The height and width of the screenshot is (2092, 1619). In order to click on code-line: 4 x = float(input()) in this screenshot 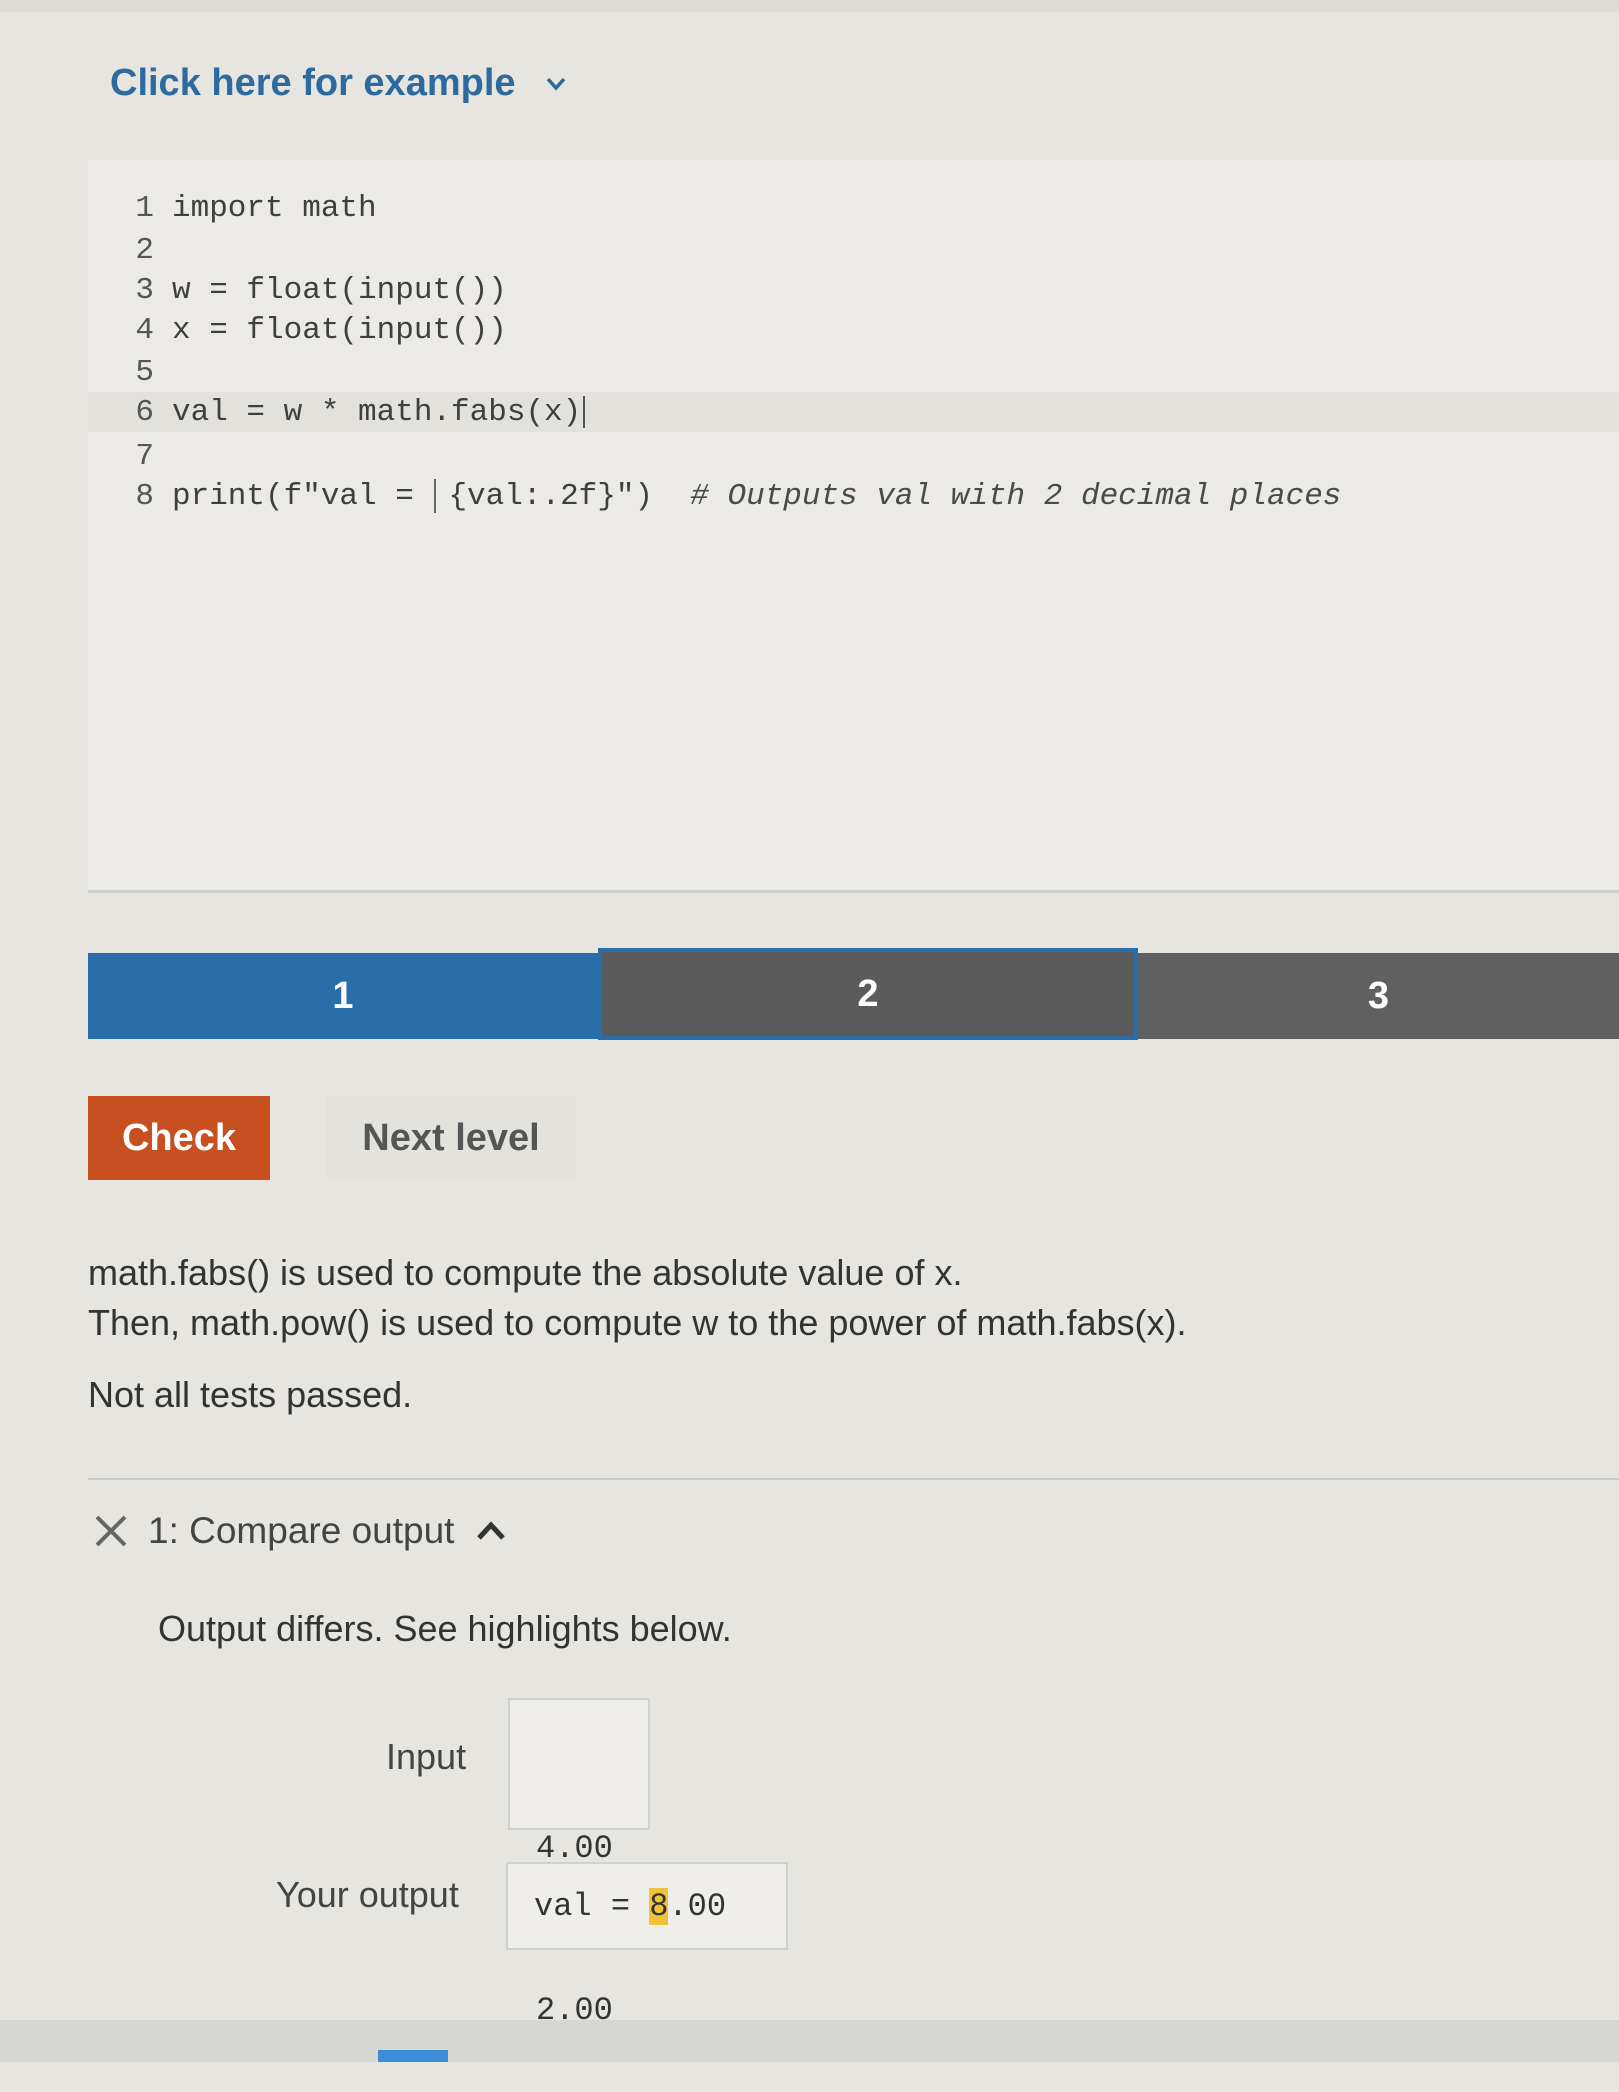, I will do `click(297, 330)`.